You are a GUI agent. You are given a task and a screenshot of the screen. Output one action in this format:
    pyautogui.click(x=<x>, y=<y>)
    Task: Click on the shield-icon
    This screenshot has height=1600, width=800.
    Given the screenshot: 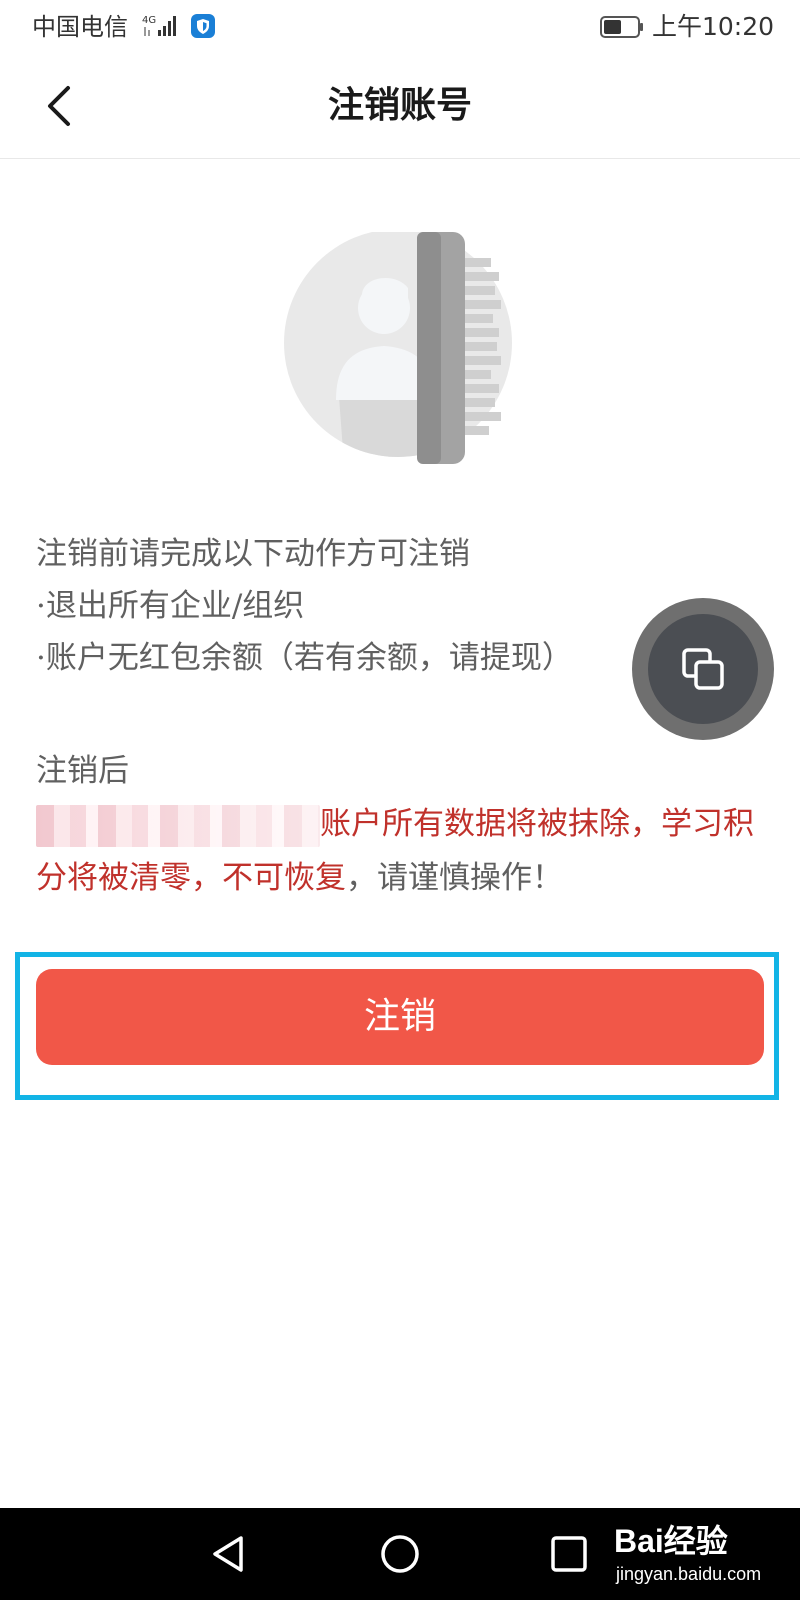 What is the action you would take?
    pyautogui.click(x=203, y=26)
    